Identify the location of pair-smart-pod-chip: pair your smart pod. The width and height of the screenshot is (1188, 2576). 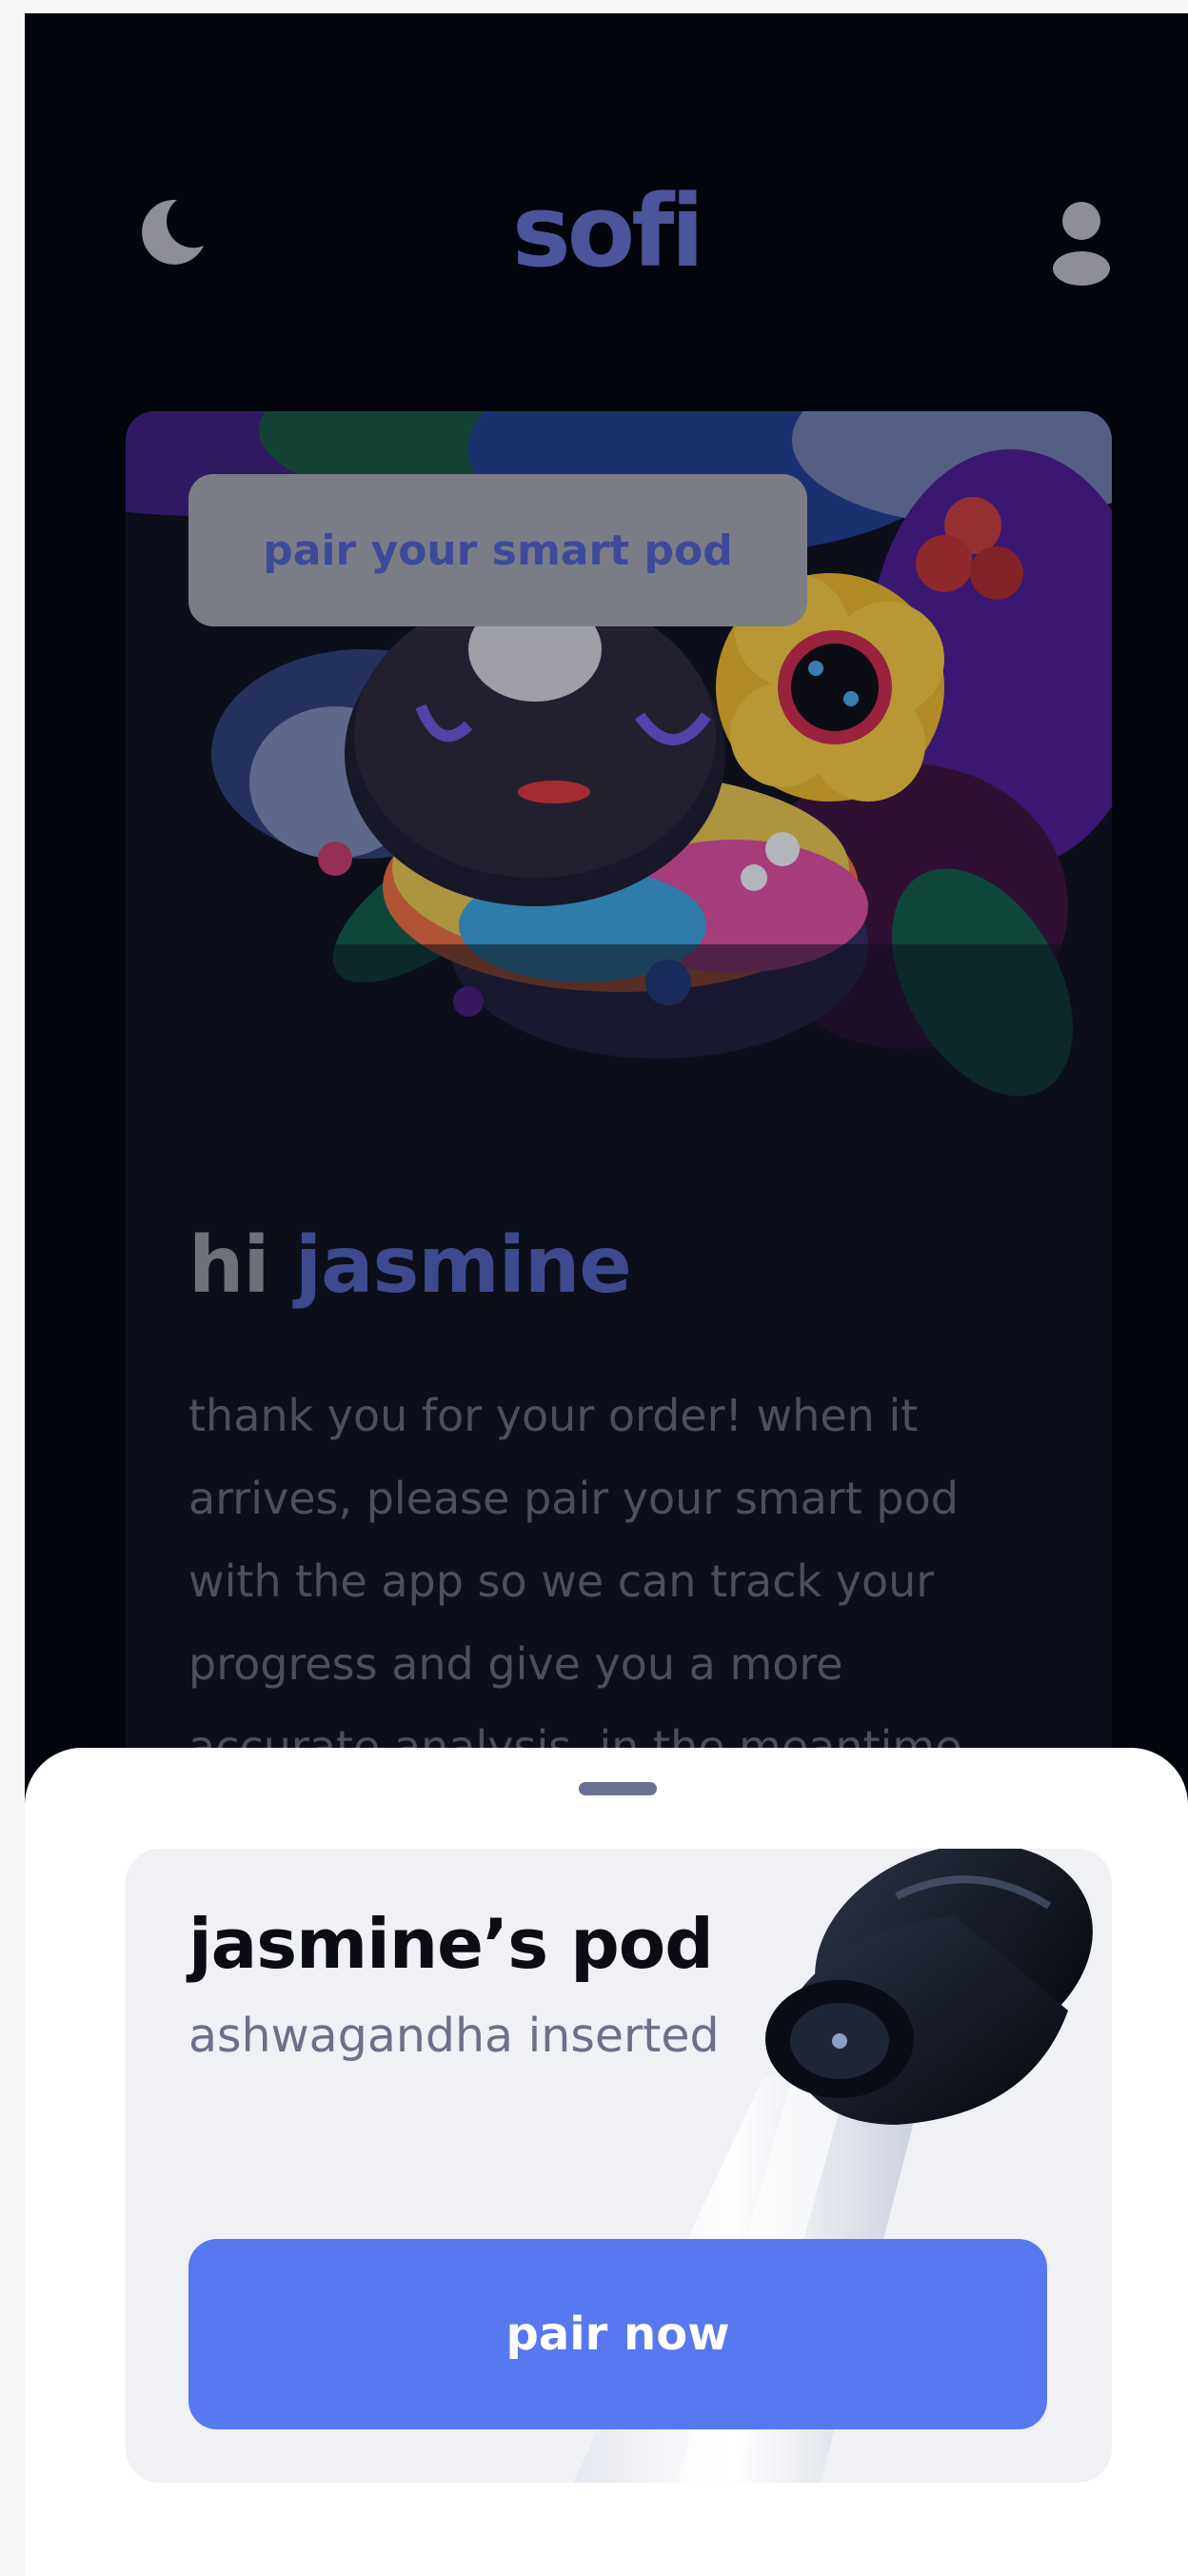
(498, 550).